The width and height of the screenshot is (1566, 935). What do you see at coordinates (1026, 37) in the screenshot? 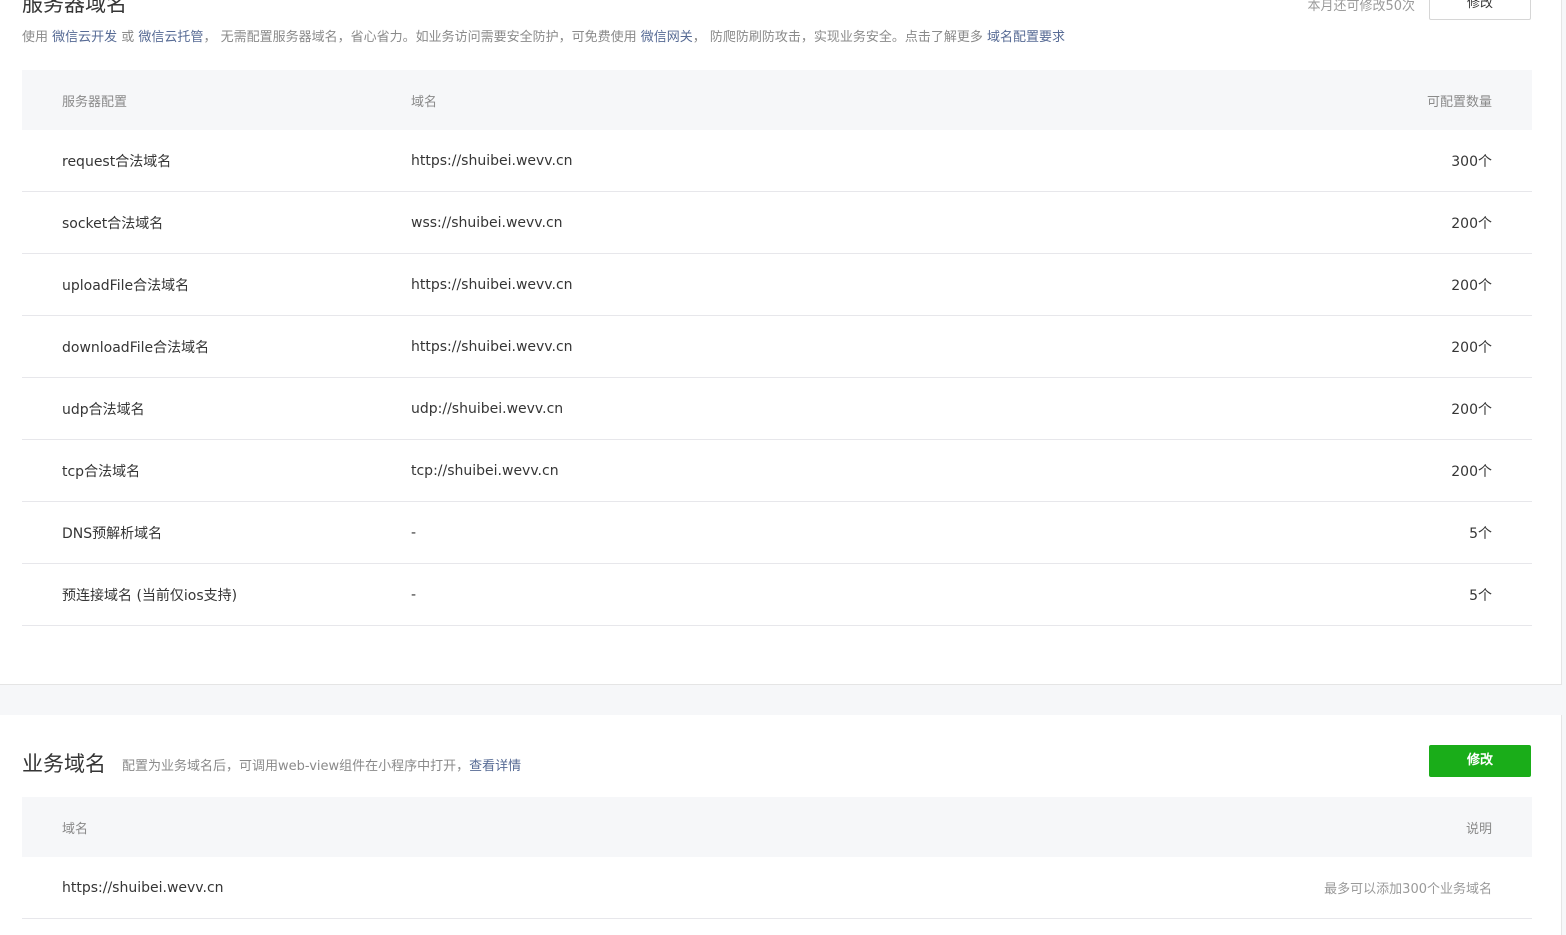
I see `domain-requirements-link: 域名配置要求` at bounding box center [1026, 37].